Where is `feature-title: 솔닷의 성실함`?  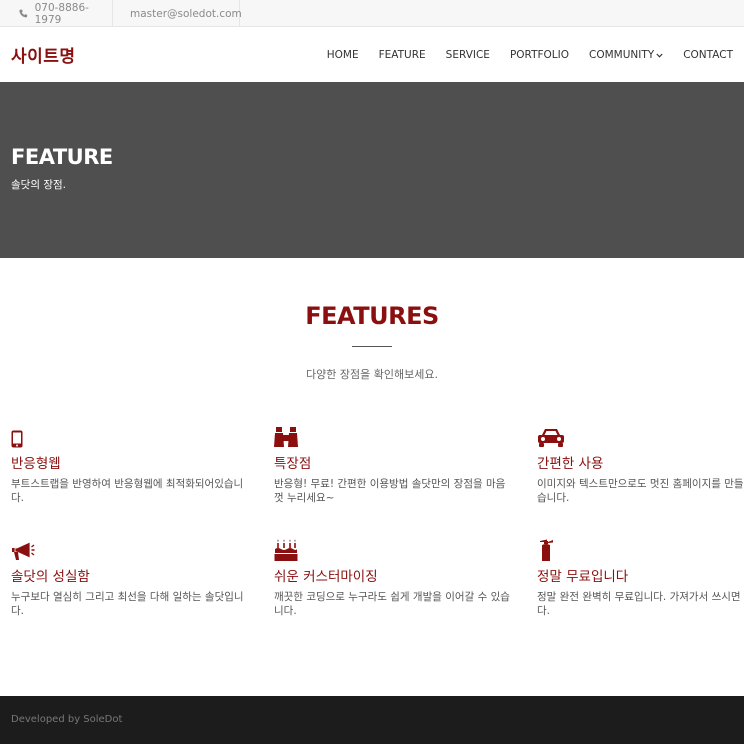 feature-title: 솔닷의 성실함 is located at coordinates (50, 577).